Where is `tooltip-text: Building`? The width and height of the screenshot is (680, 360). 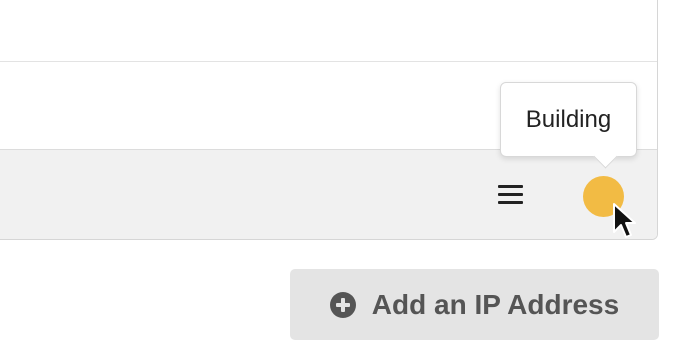 tooltip-text: Building is located at coordinates (568, 119).